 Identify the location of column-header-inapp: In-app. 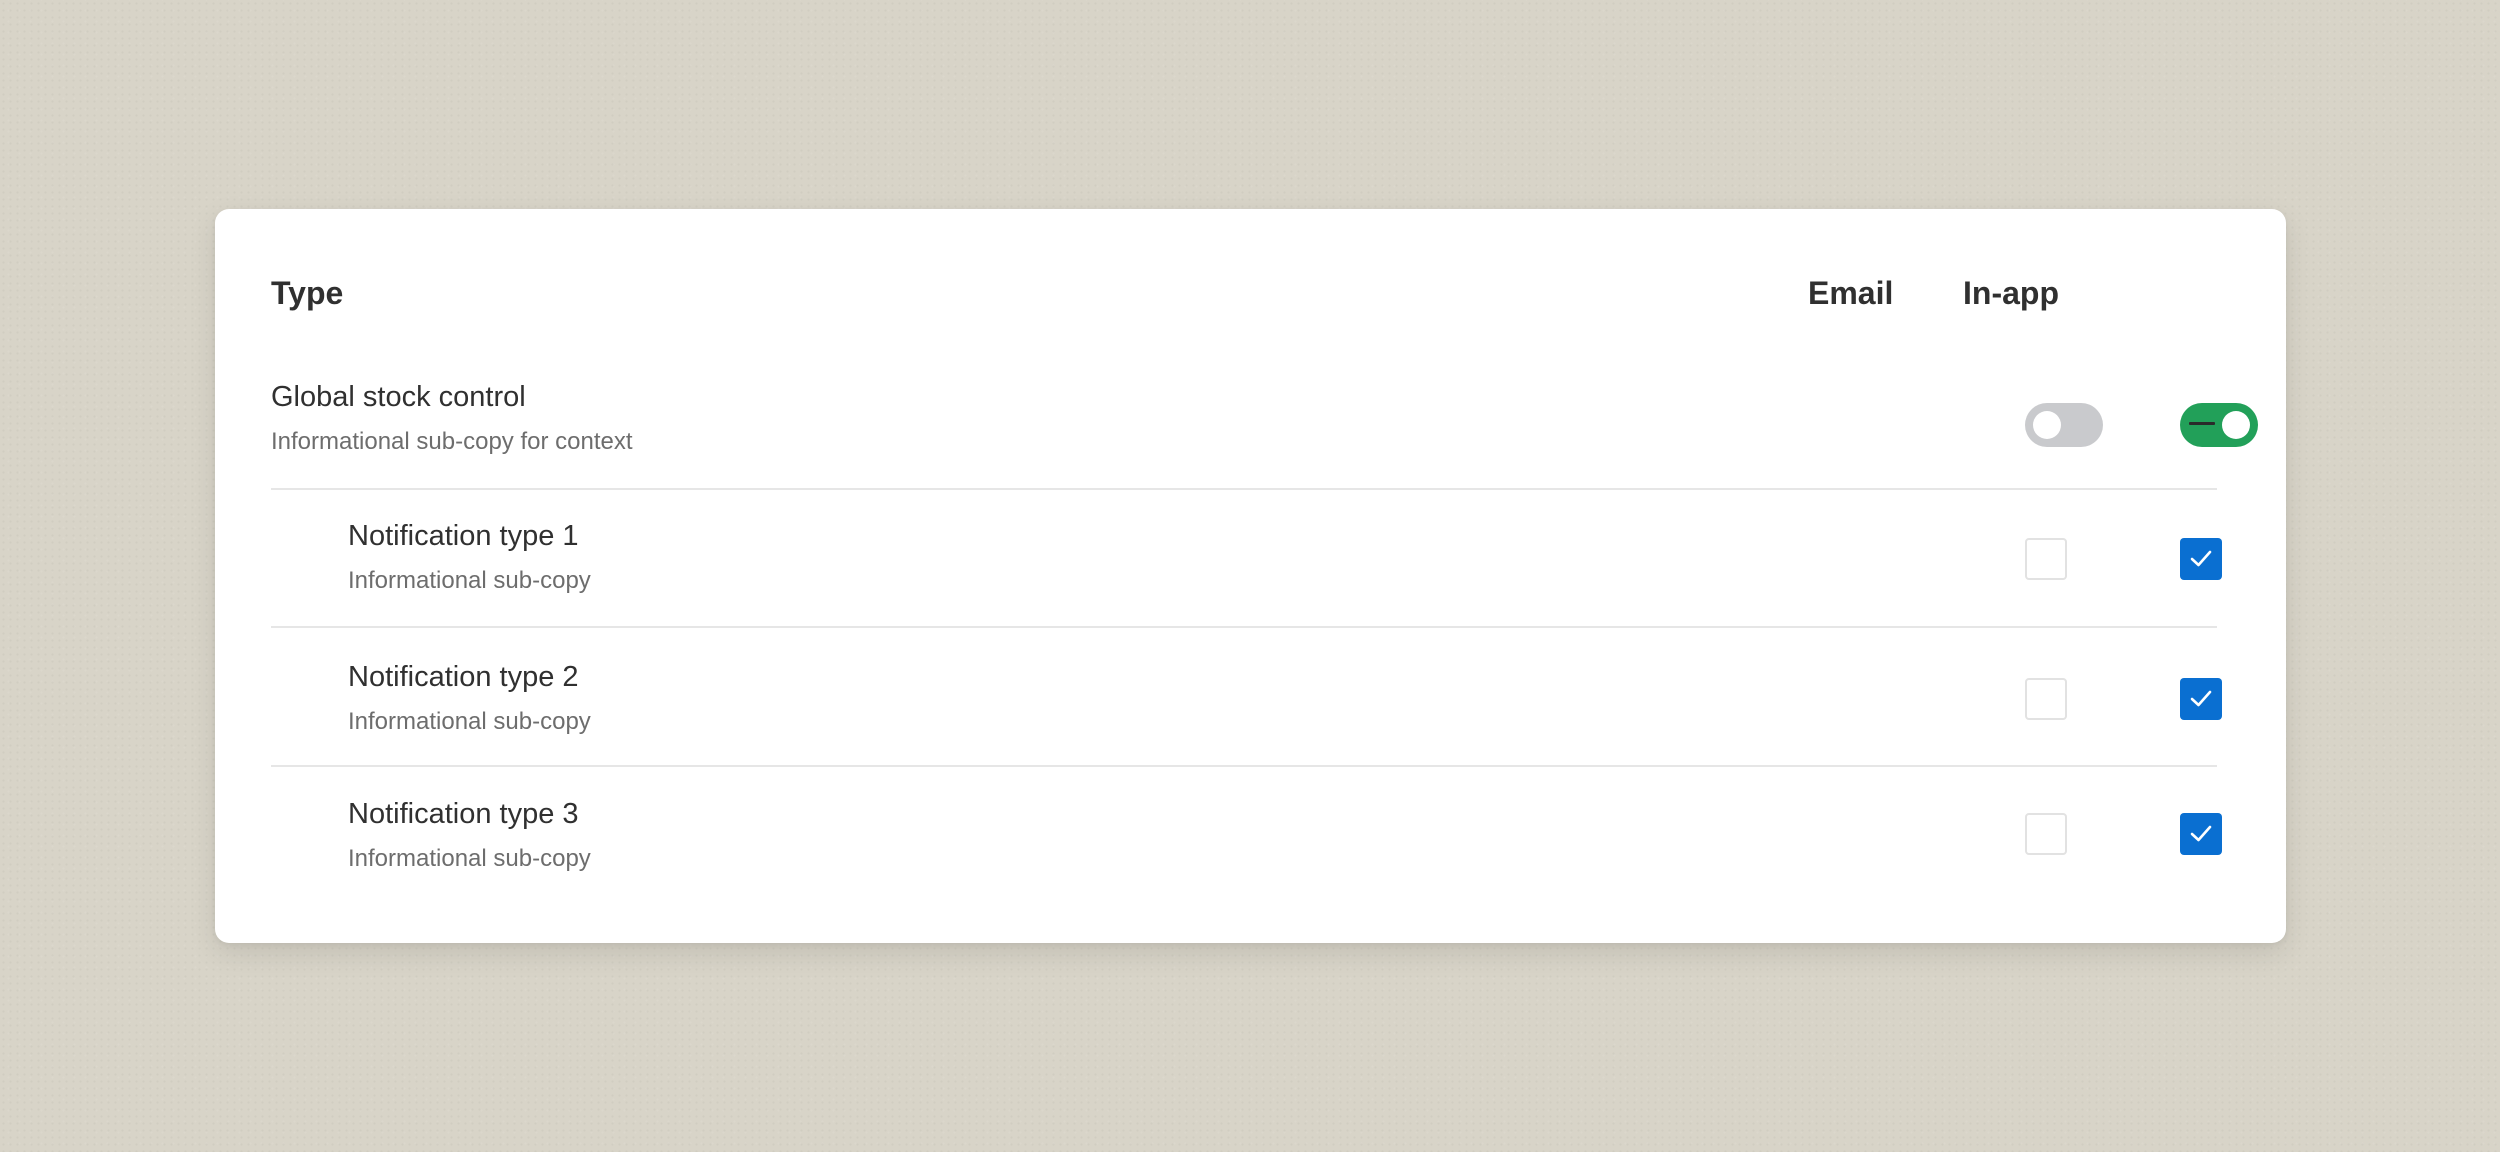
(2011, 293).